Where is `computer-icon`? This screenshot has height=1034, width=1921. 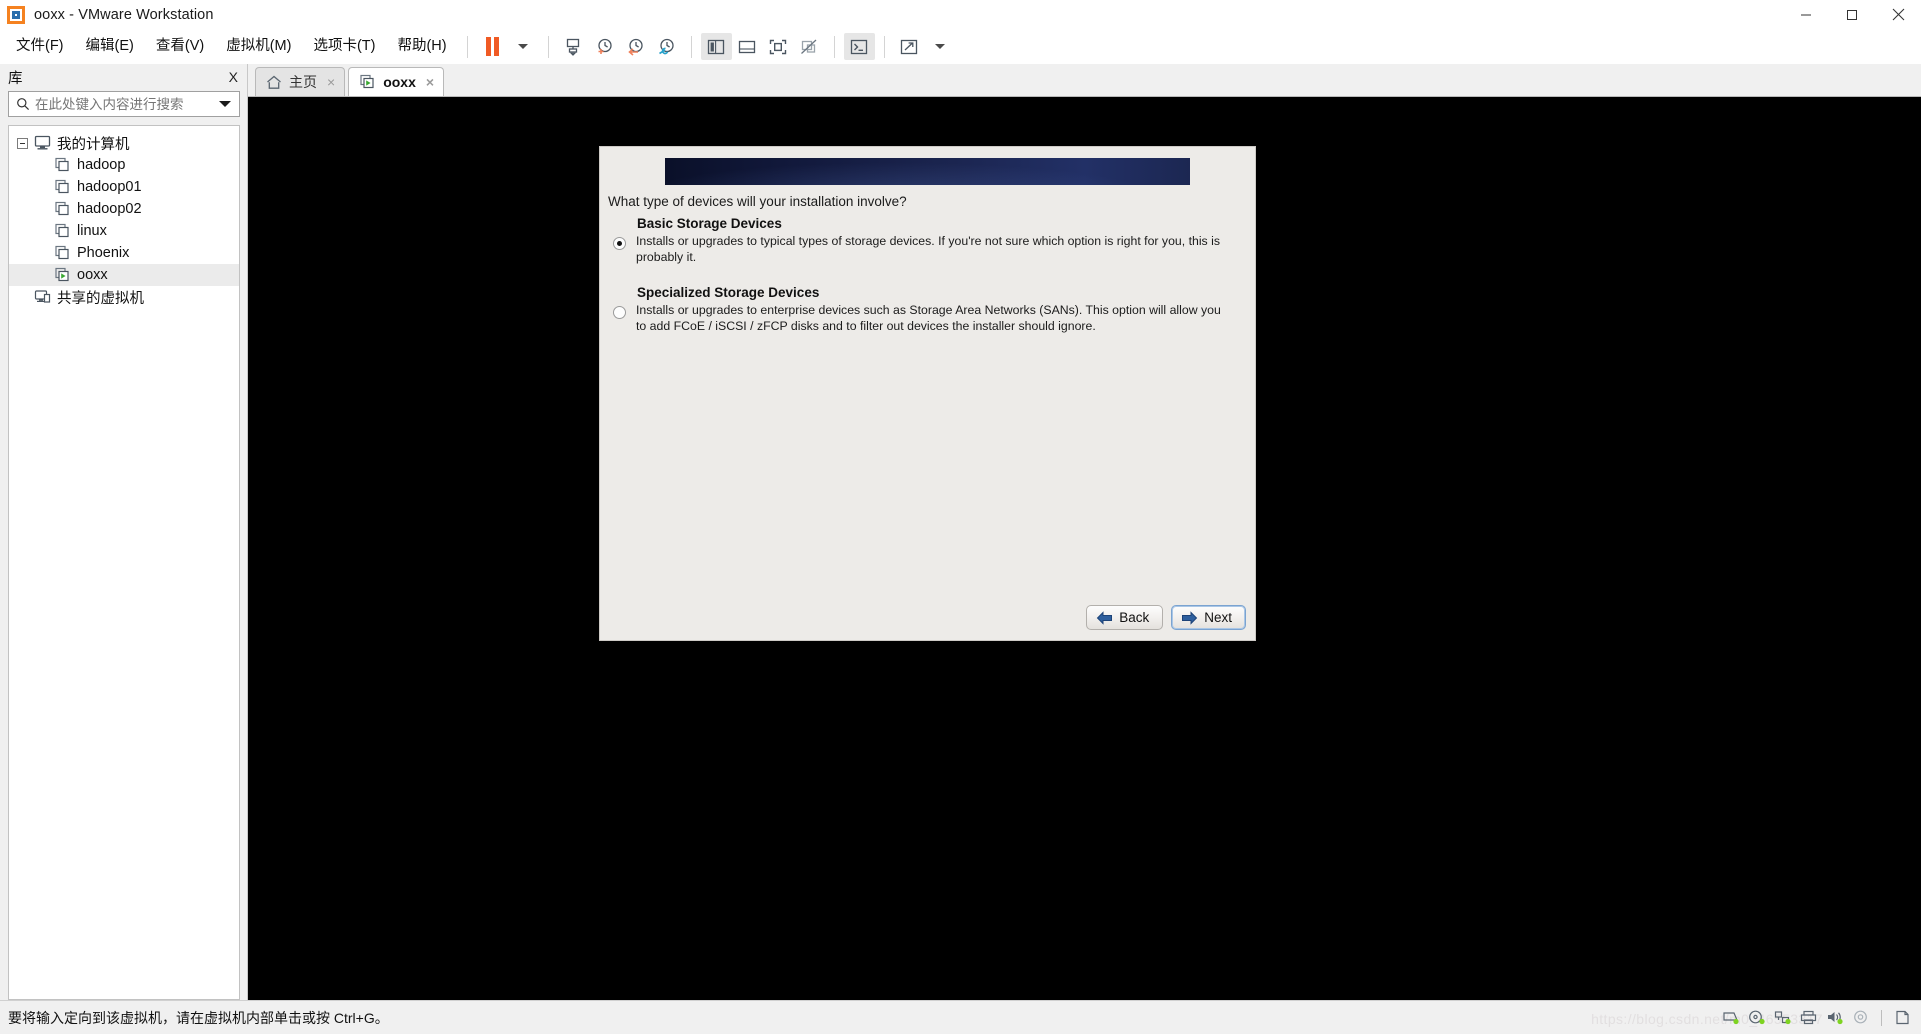 computer-icon is located at coordinates (42, 142).